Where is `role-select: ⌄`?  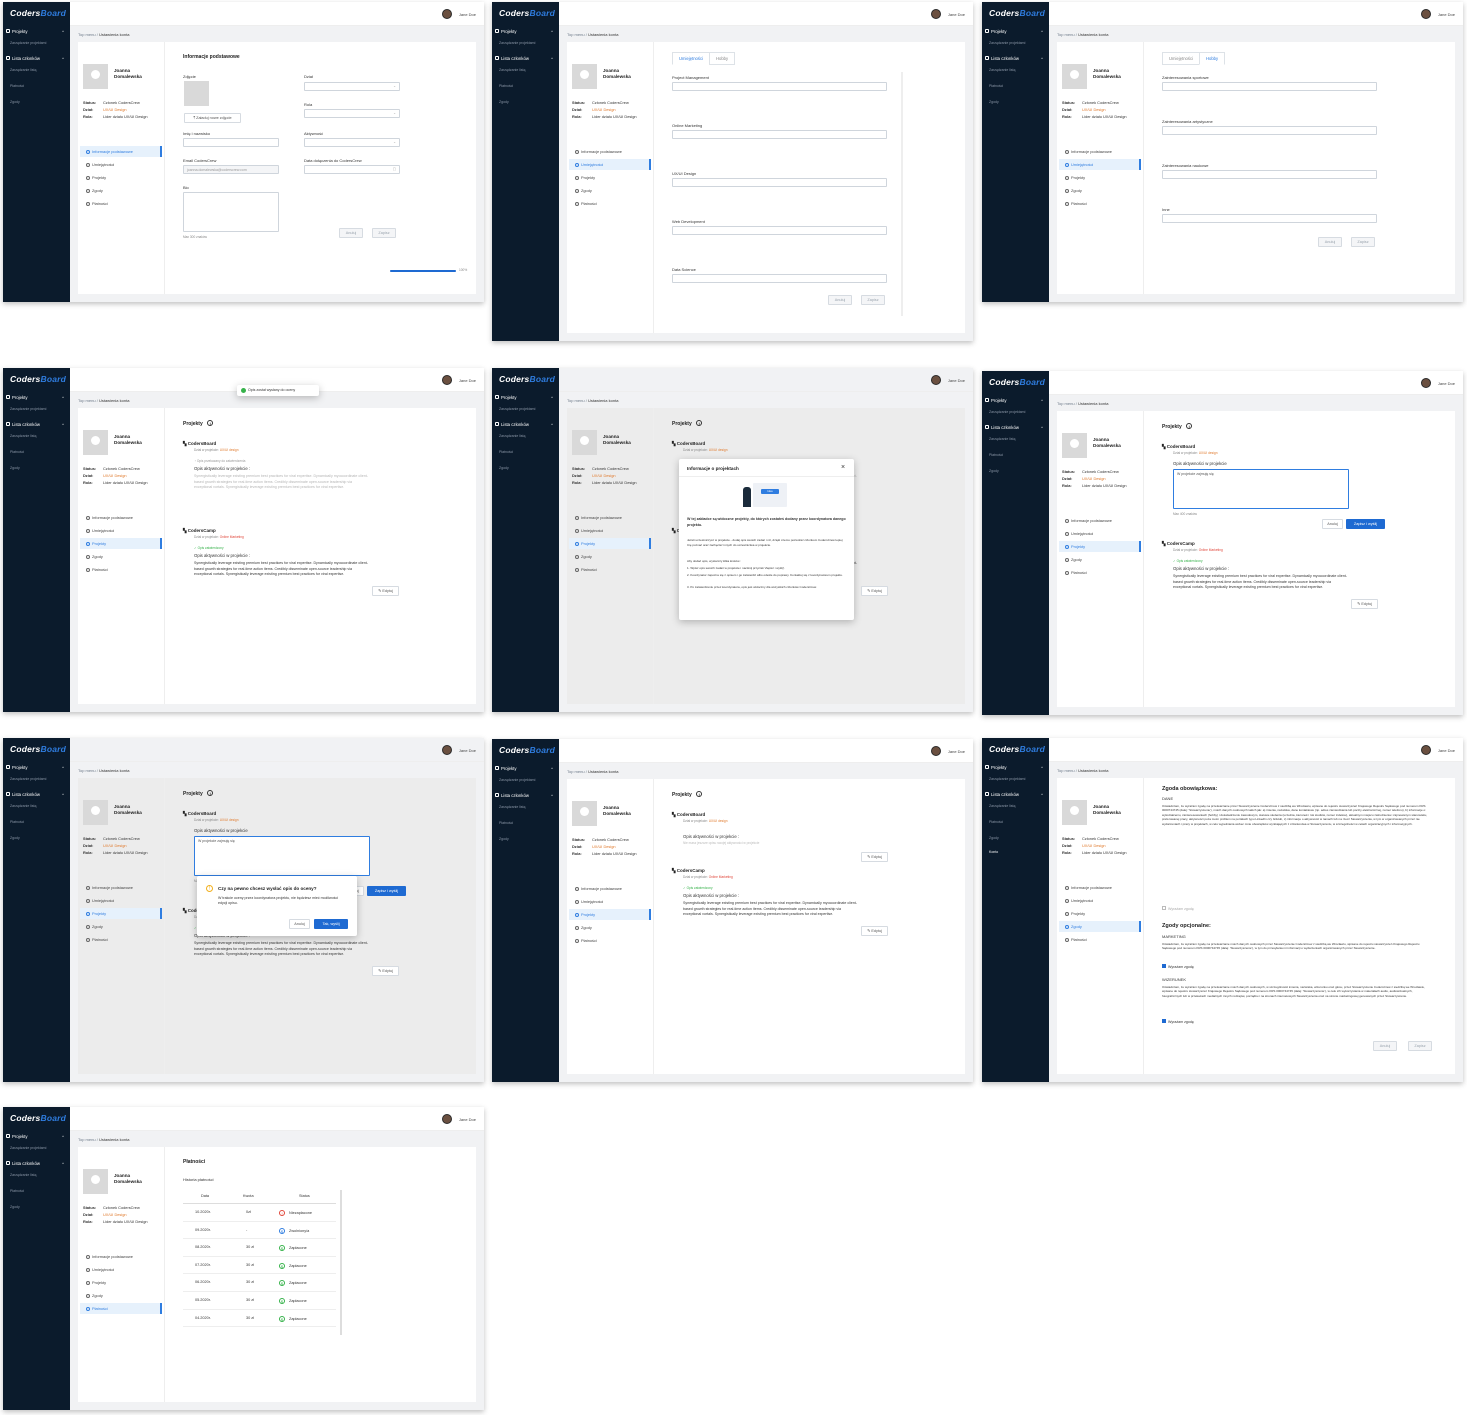 role-select: ⌄ is located at coordinates (352, 113).